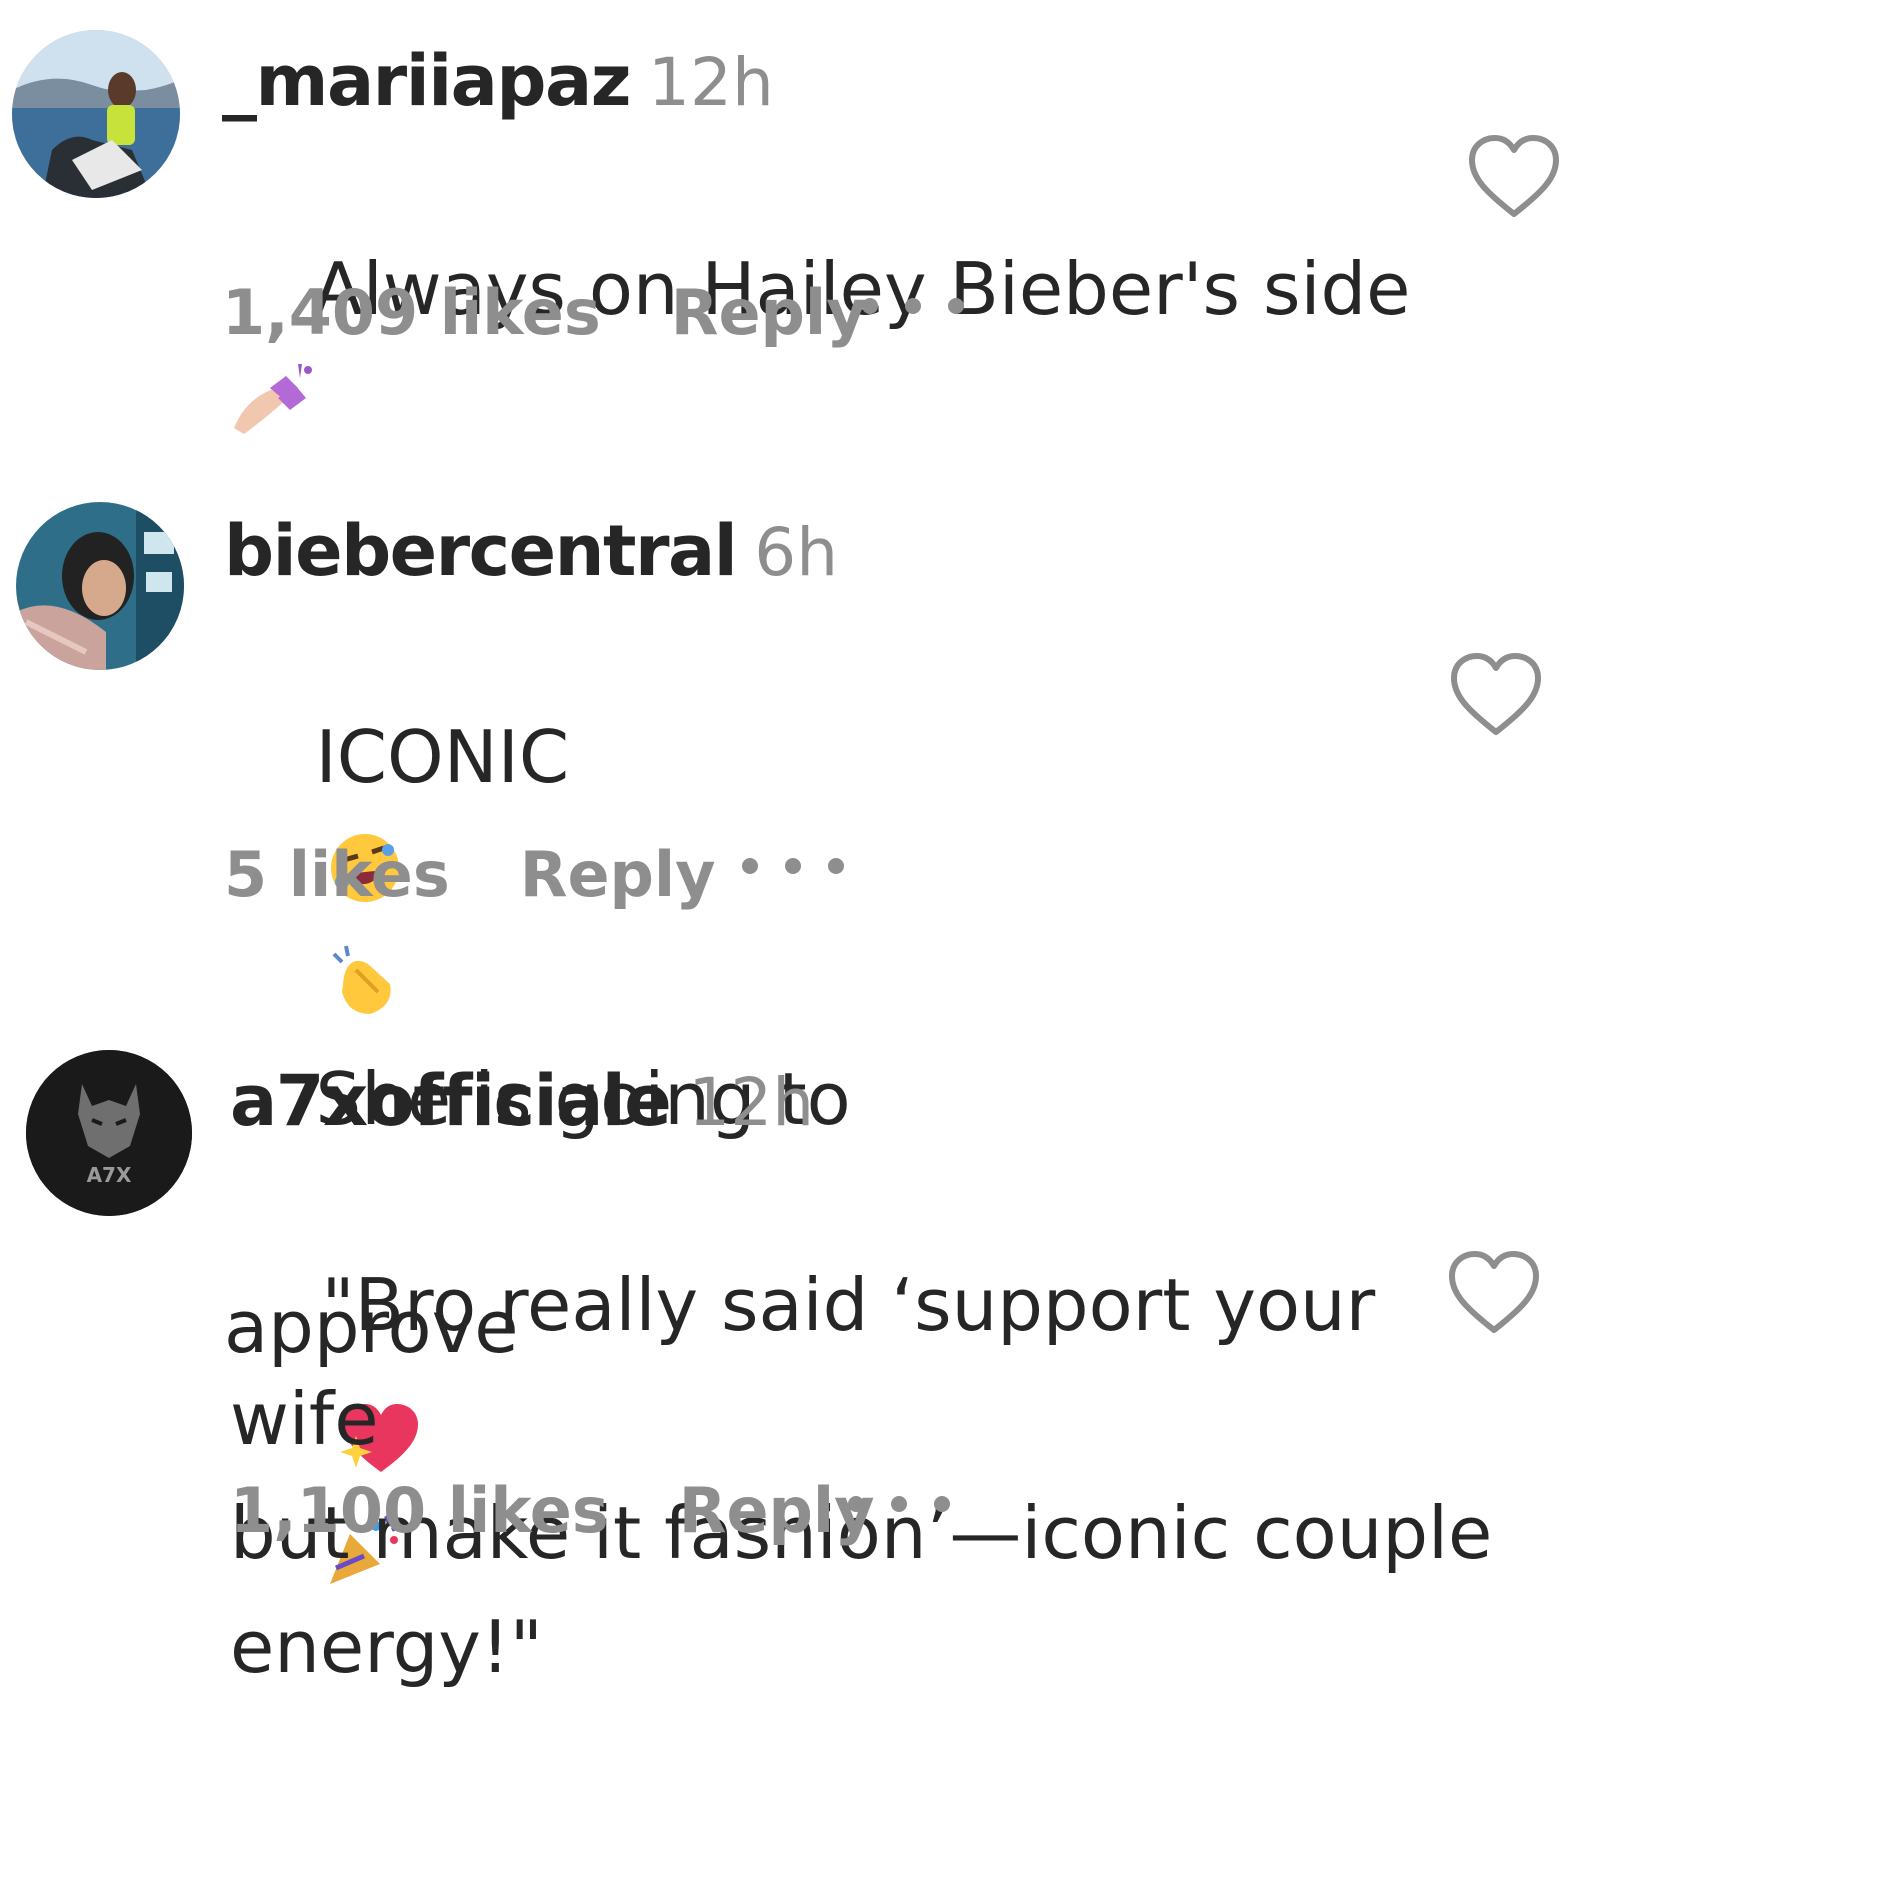 This screenshot has height=1900, width=1900. Describe the element at coordinates (481, 551) in the screenshot. I see `username: biebercentral` at that location.